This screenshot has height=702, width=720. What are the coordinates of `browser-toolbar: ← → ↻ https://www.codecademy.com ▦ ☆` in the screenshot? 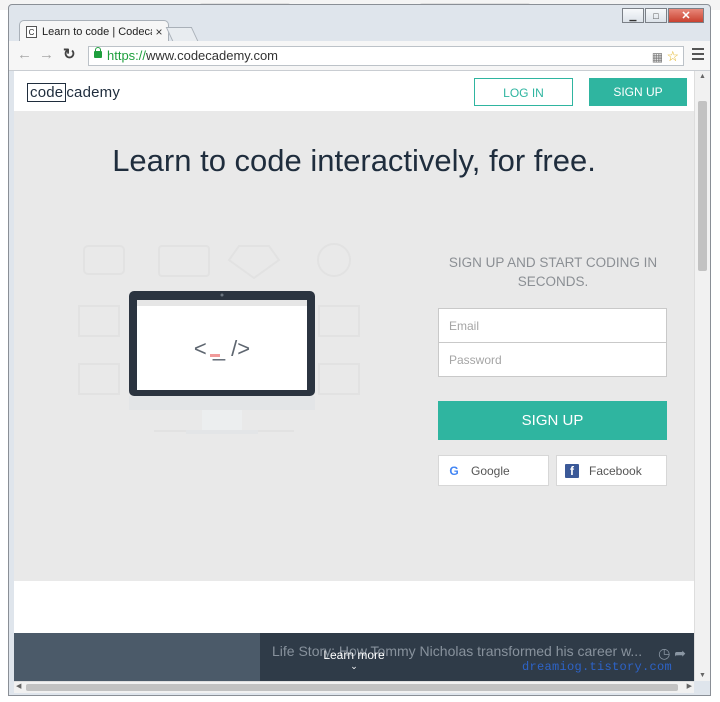 It's located at (359, 56).